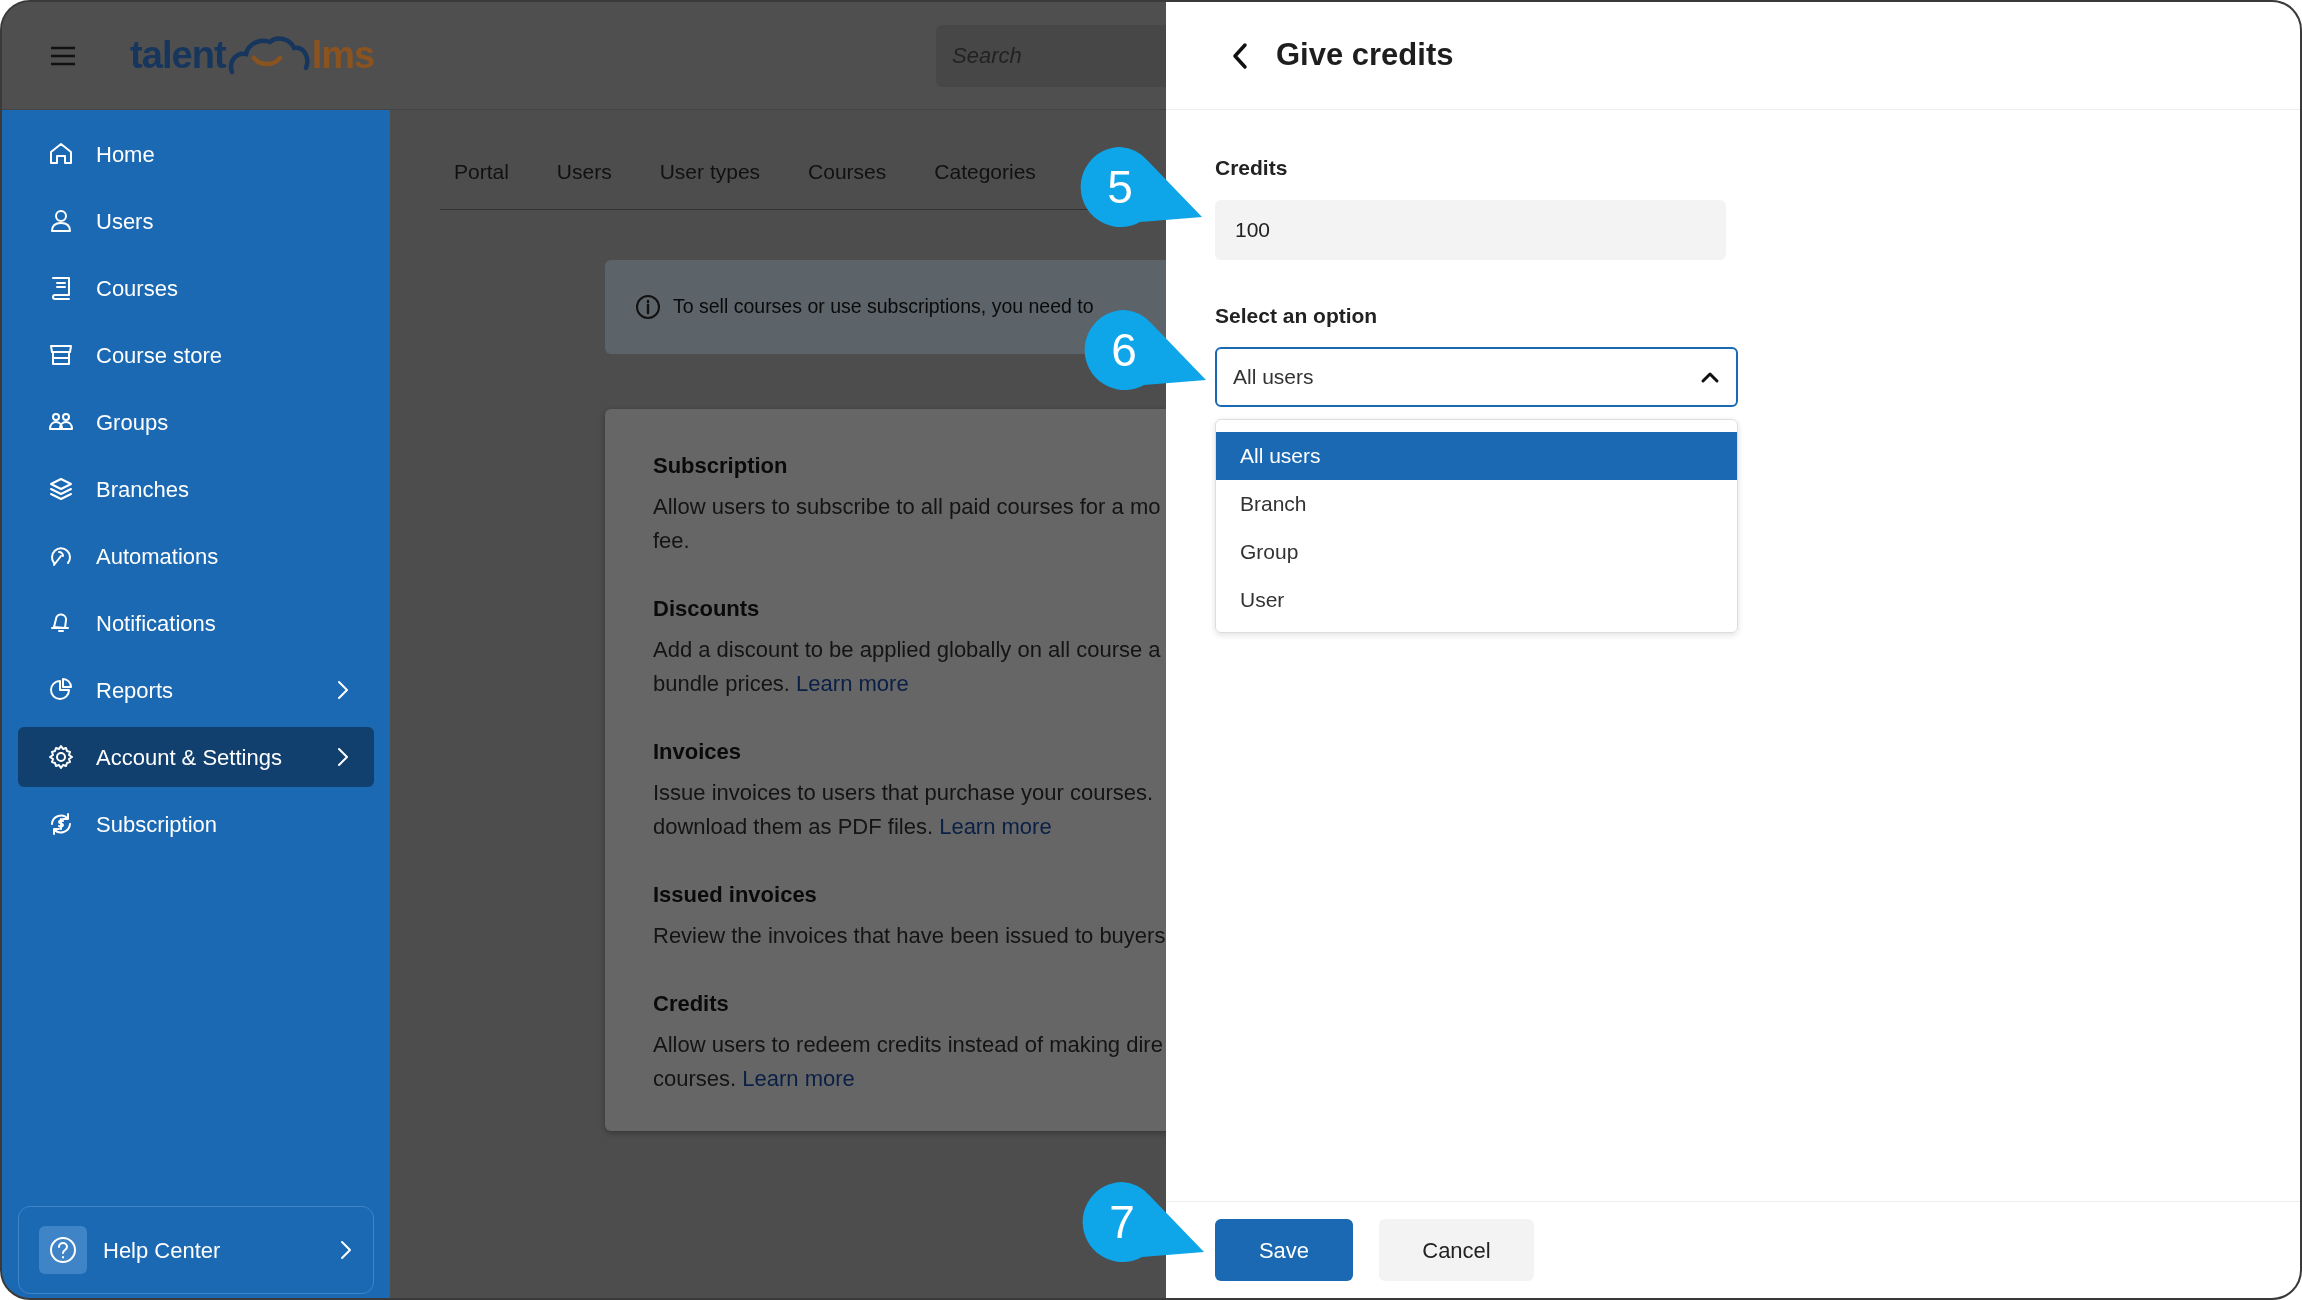 Image resolution: width=2302 pixels, height=1300 pixels. I want to click on option-dropdown: All users, so click(1476, 377).